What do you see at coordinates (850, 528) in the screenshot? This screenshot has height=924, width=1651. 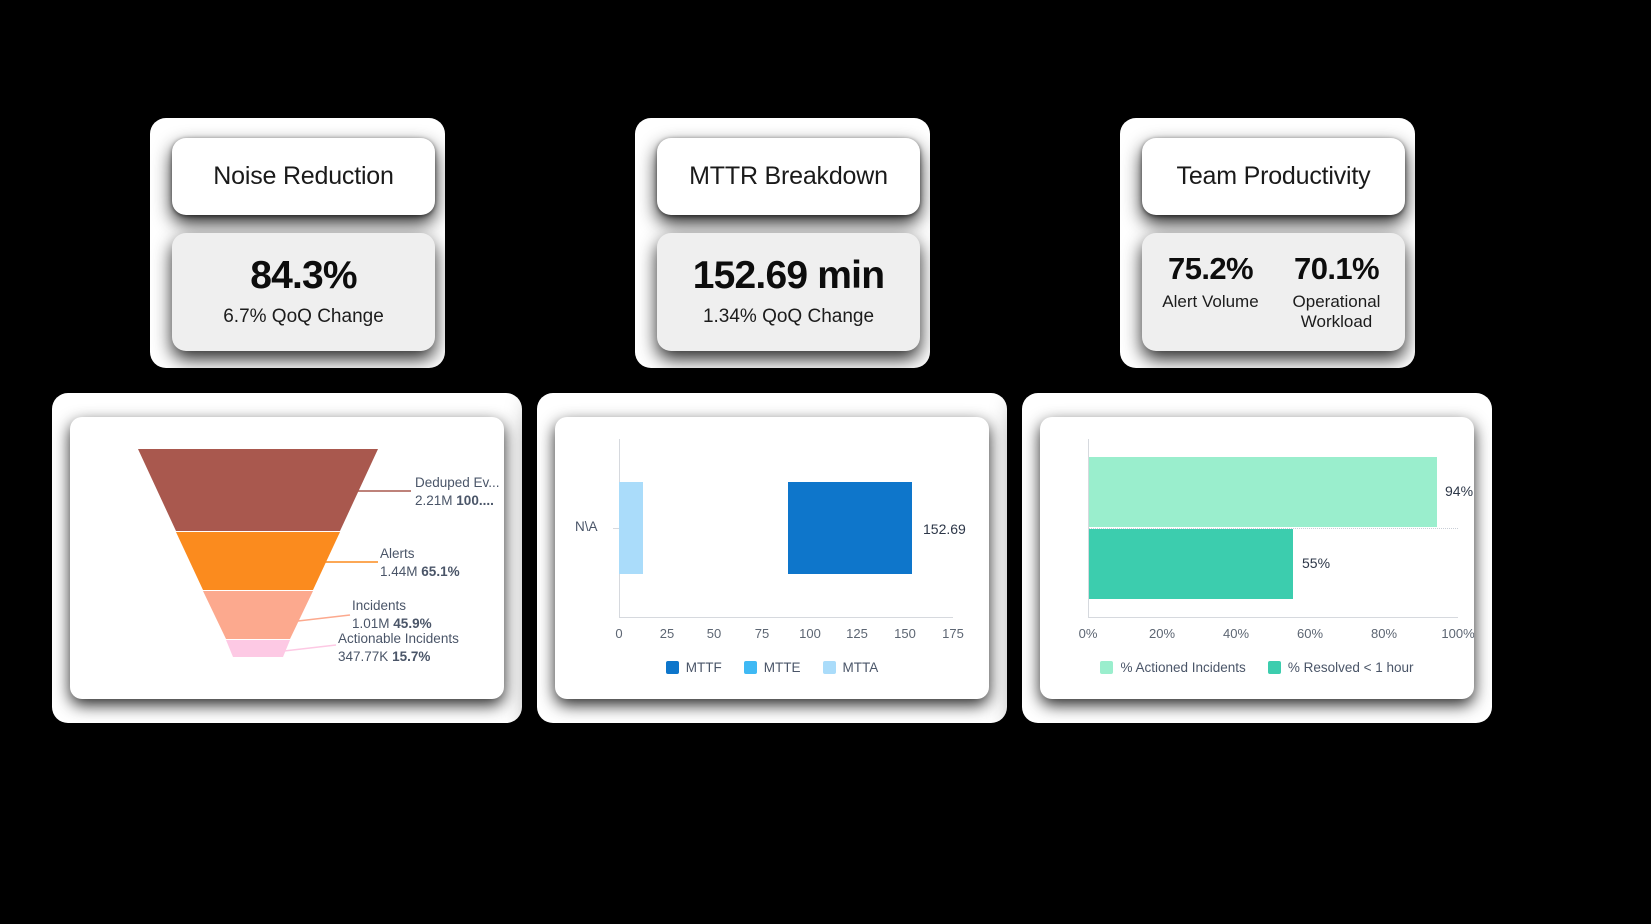 I see `bar-segment-mttf` at bounding box center [850, 528].